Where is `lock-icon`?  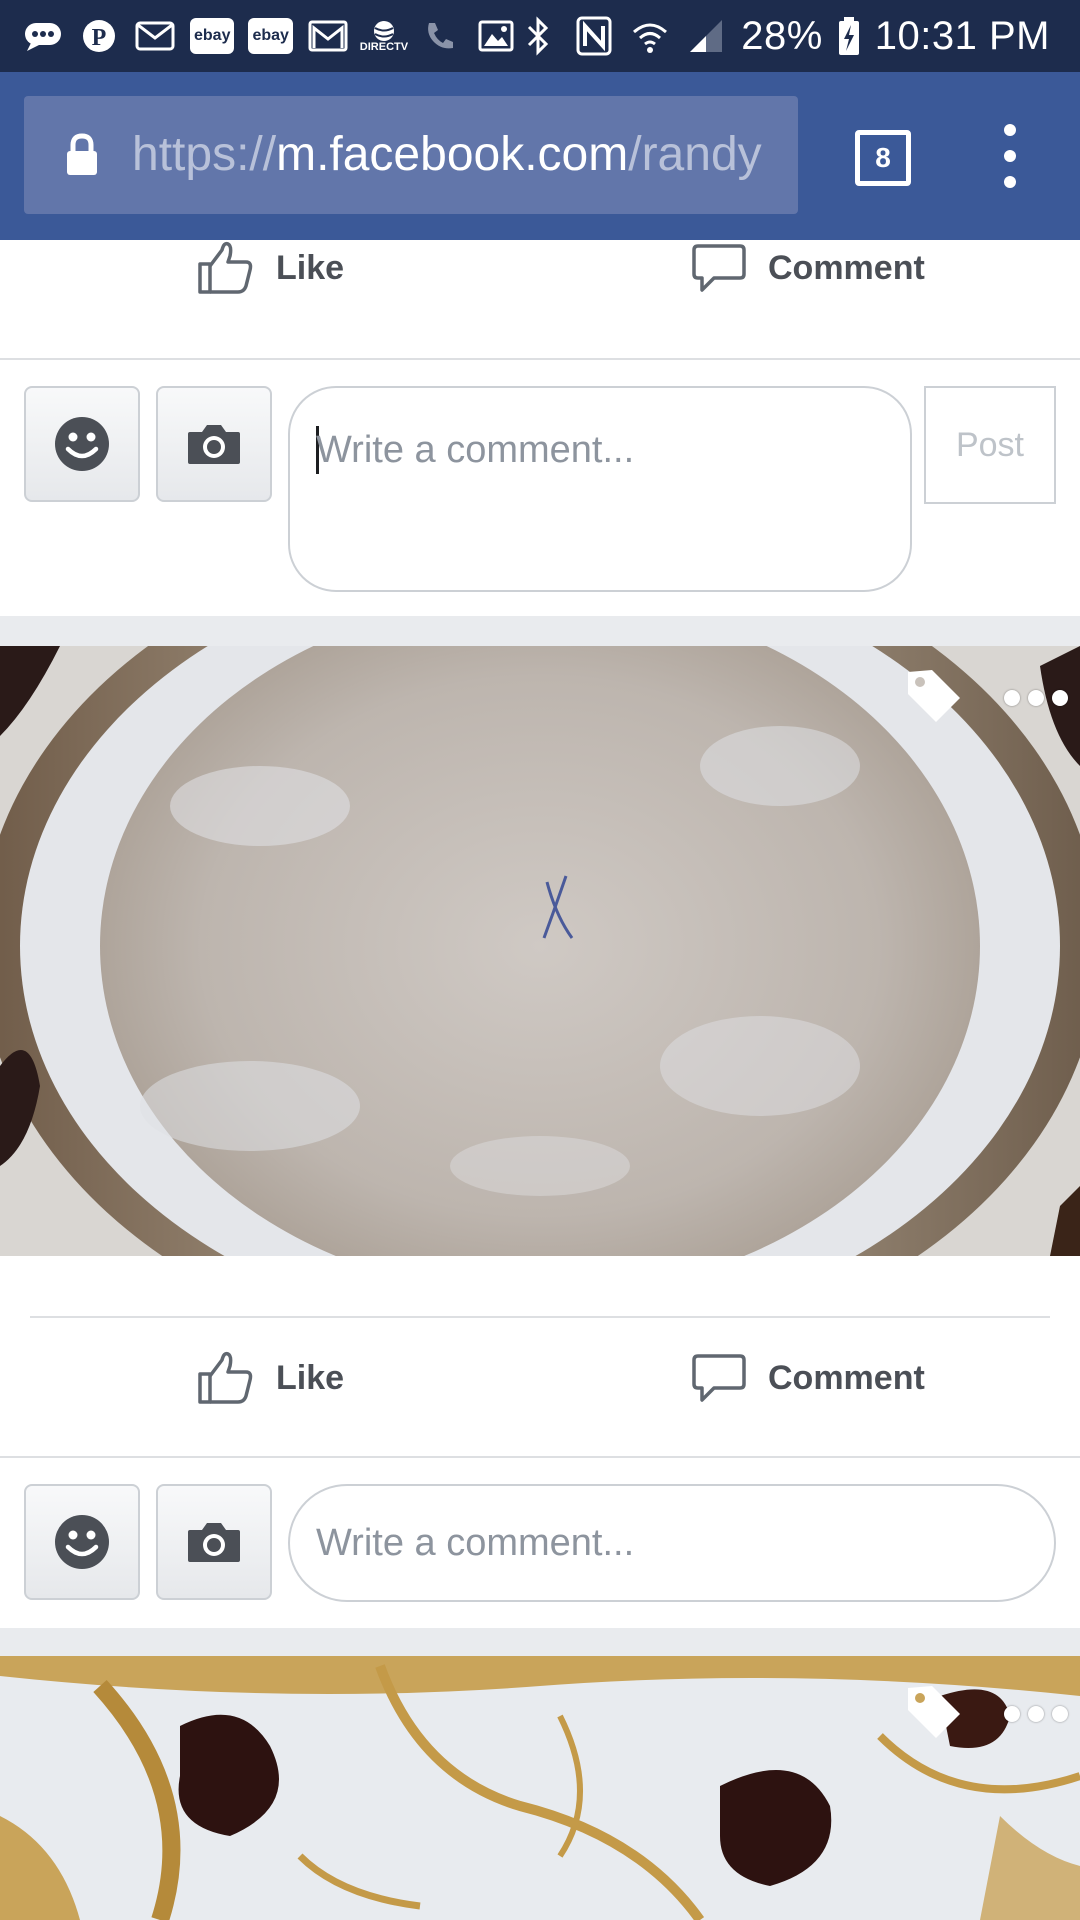 lock-icon is located at coordinates (82, 156).